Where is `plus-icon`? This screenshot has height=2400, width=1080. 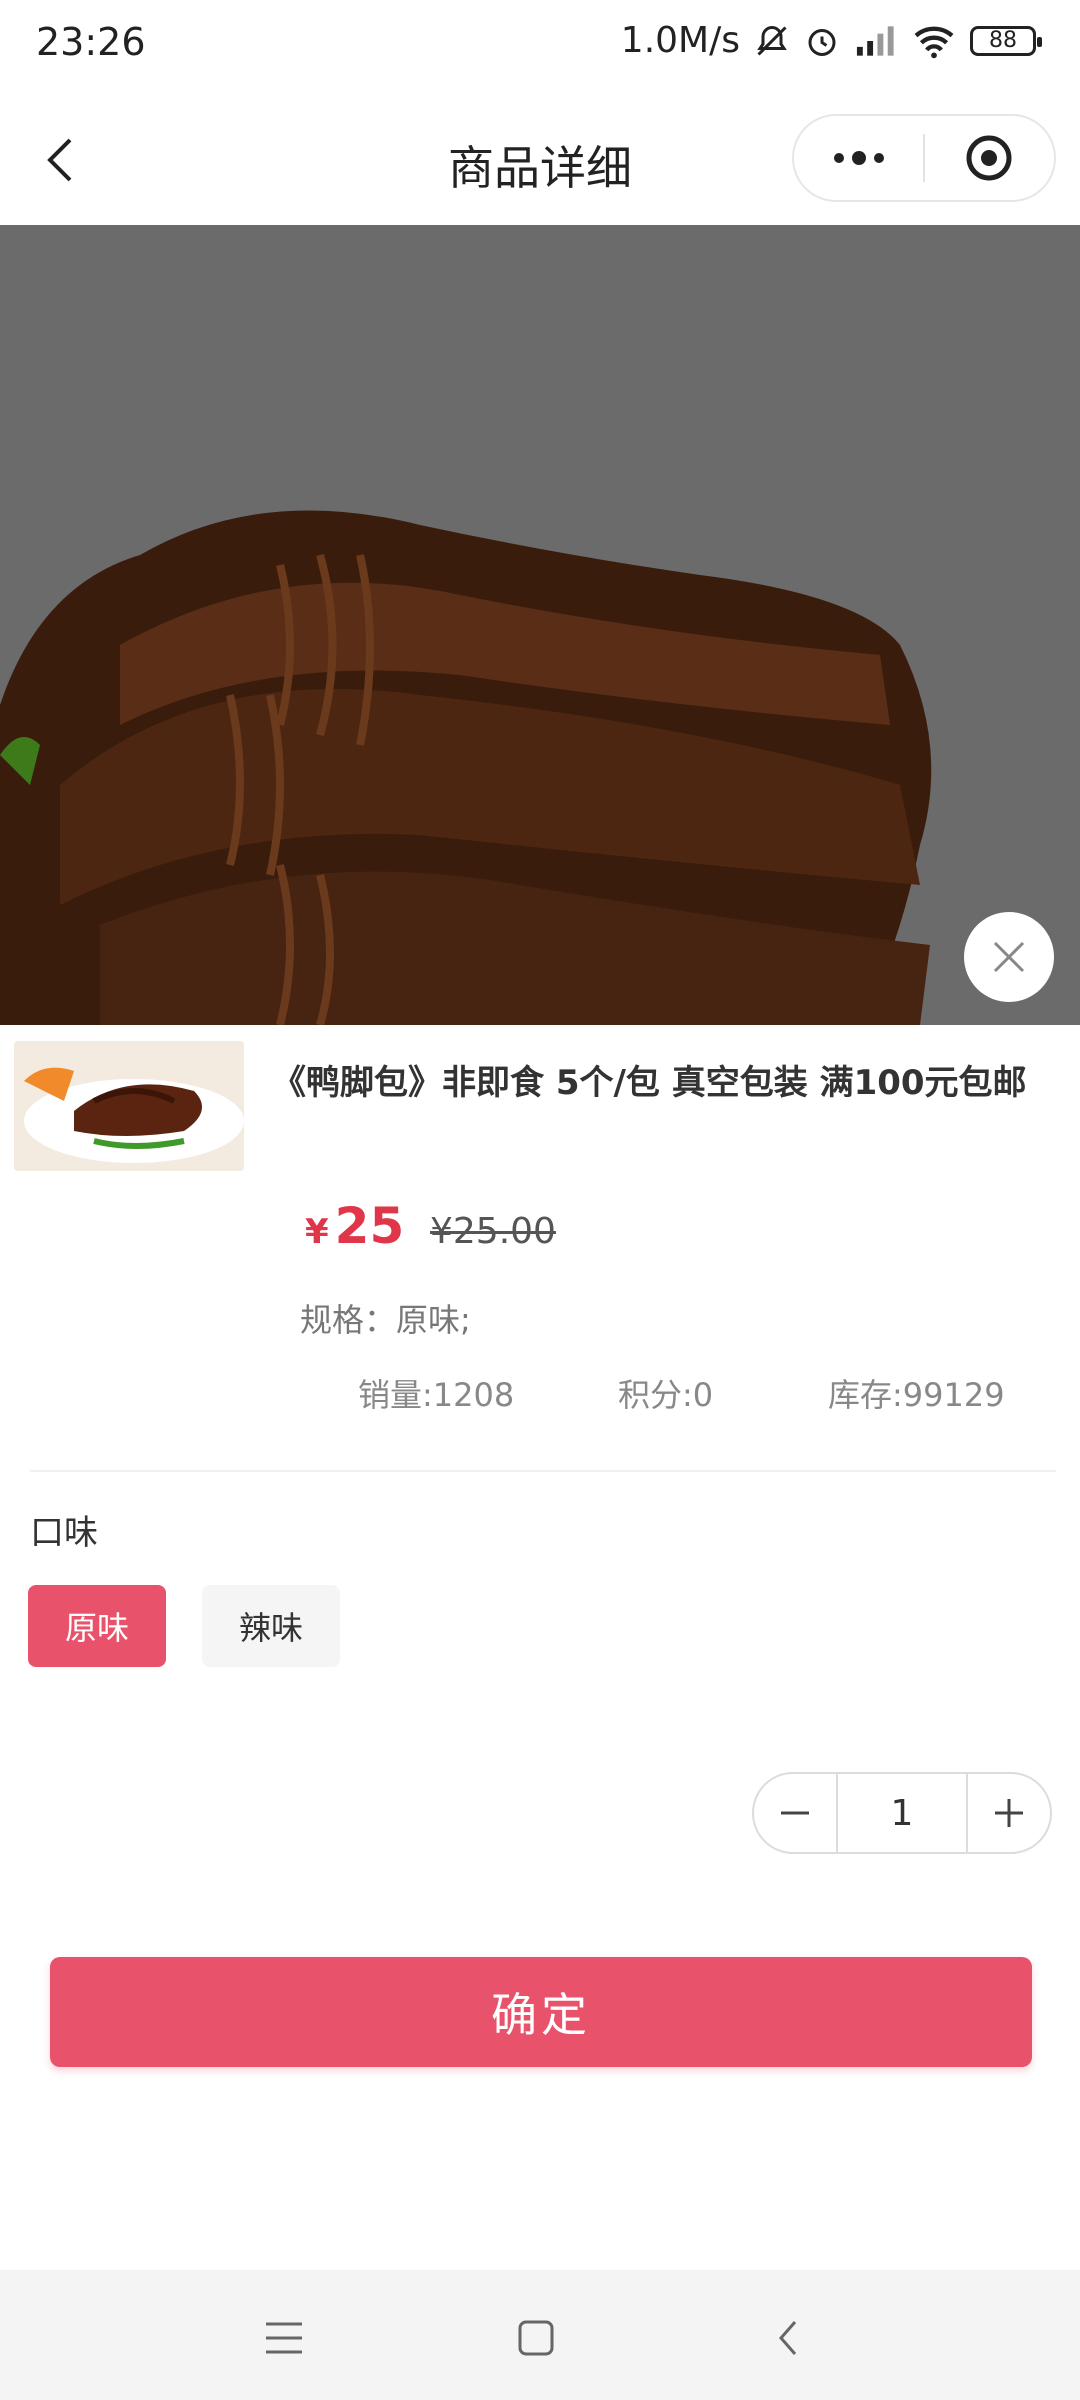 plus-icon is located at coordinates (1009, 1813).